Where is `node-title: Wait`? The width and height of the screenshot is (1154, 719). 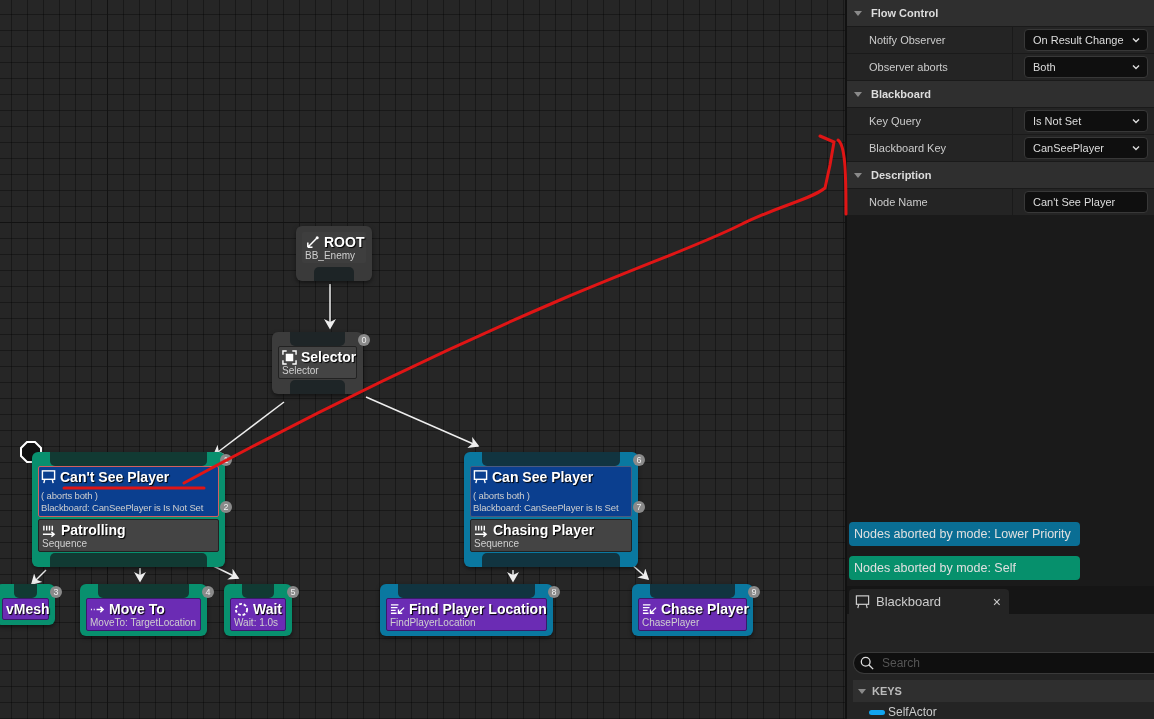 node-title: Wait is located at coordinates (268, 609).